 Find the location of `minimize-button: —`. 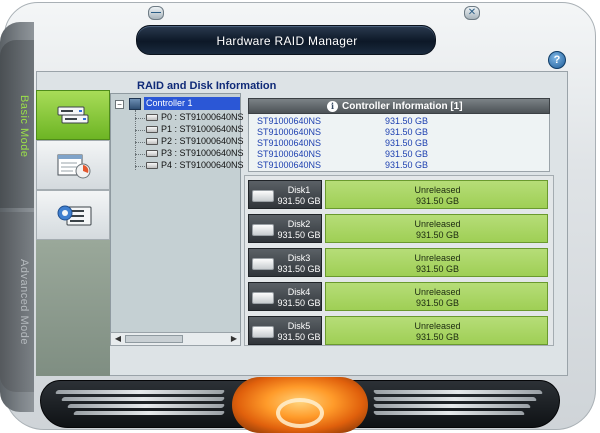

minimize-button: — is located at coordinates (156, 13).